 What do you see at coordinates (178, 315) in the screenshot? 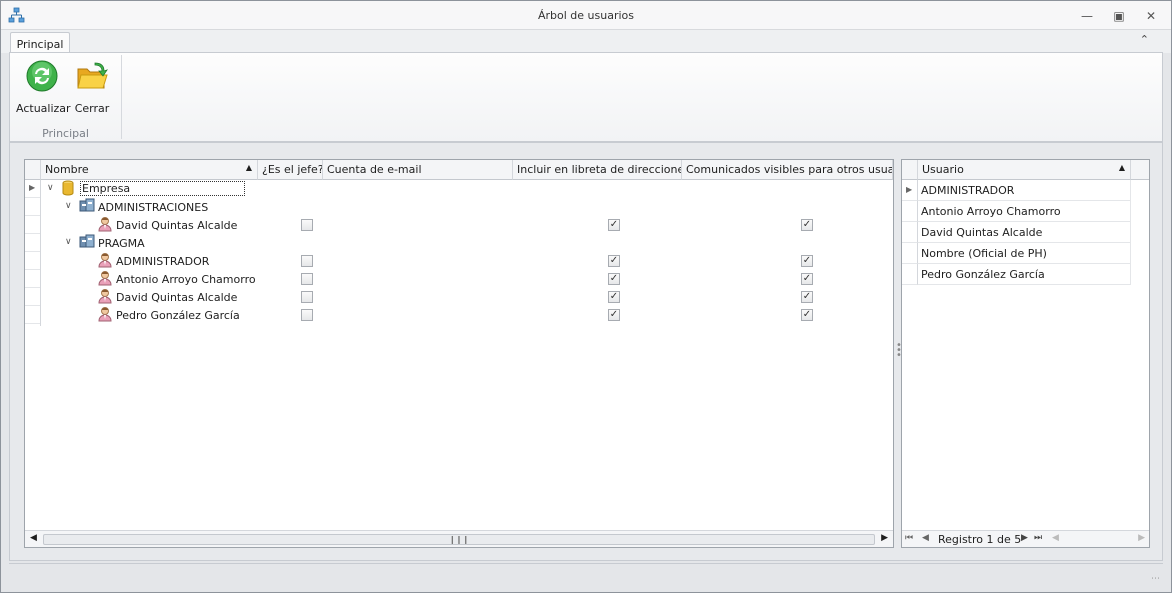
I see `tree-node-label: Pedro González García` at bounding box center [178, 315].